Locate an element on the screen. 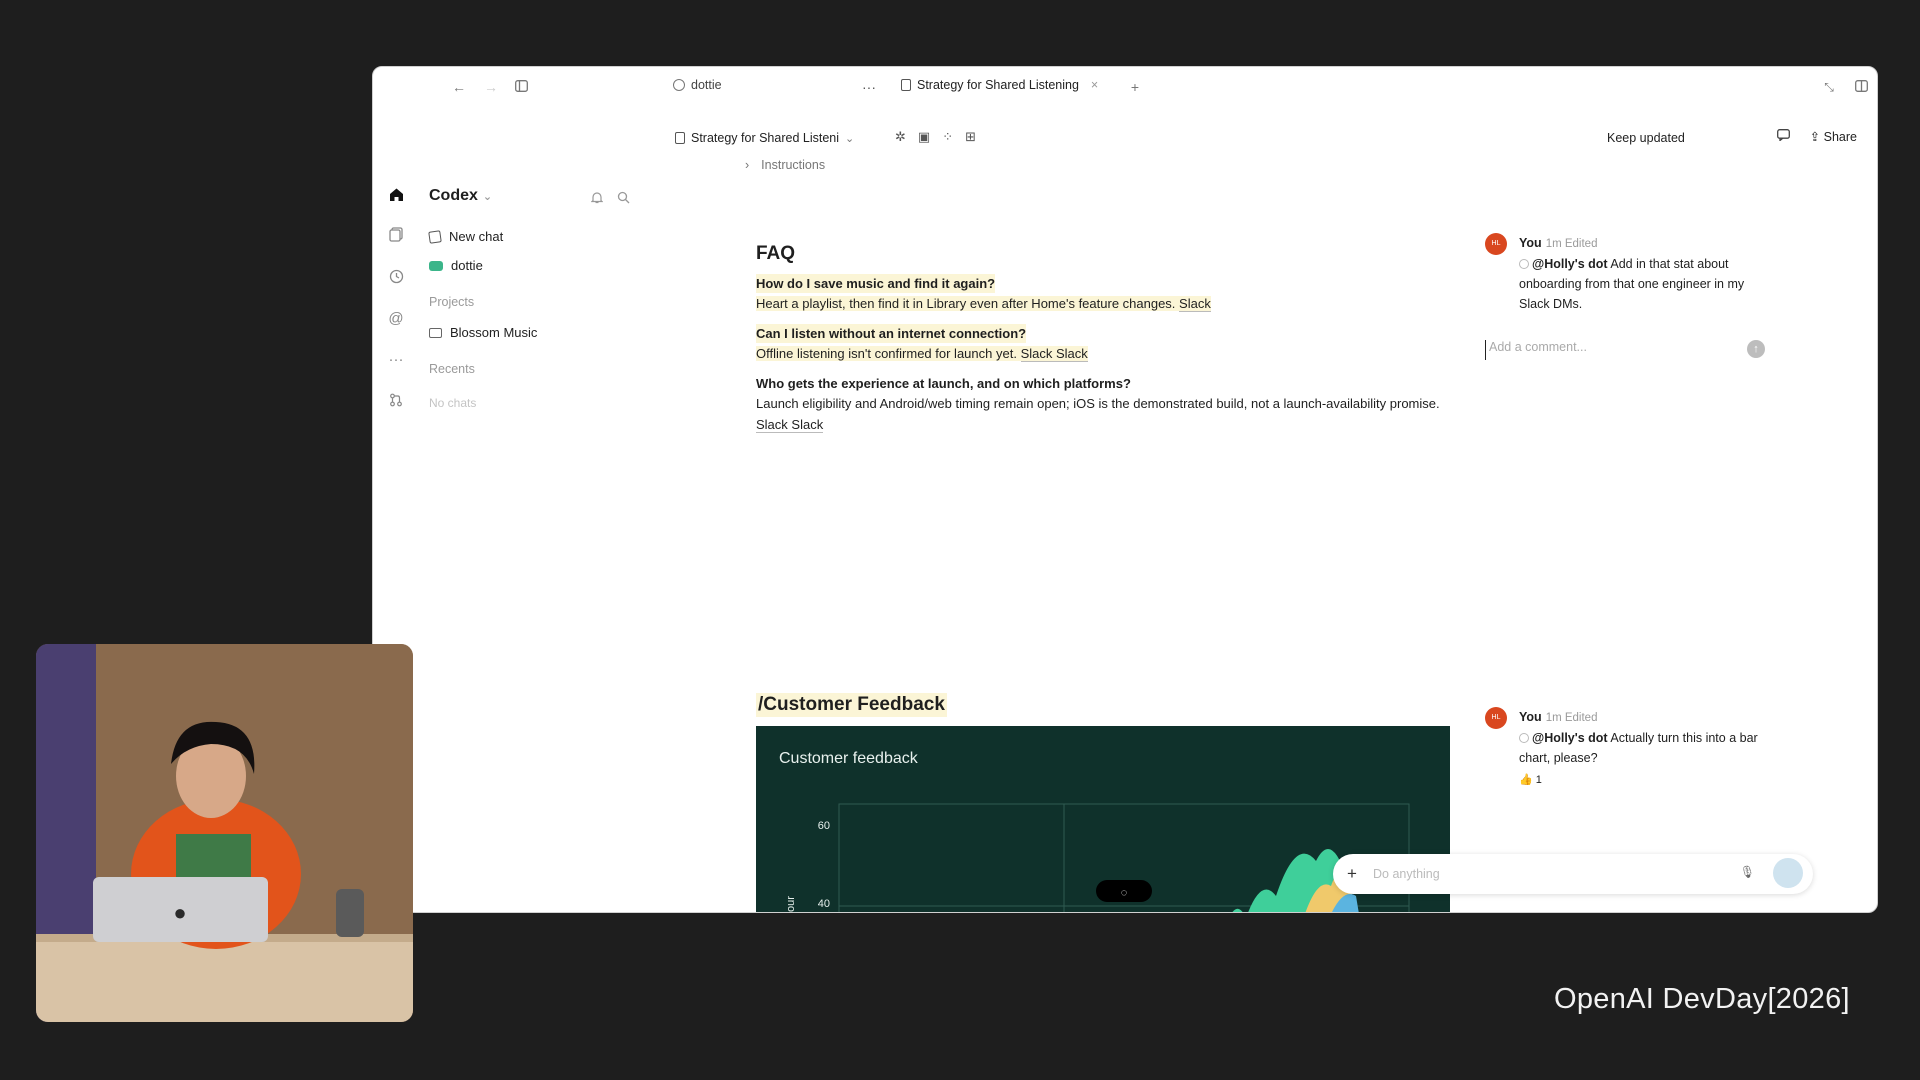 The width and height of the screenshot is (1920, 1080). history-icon is located at coordinates (396, 278).